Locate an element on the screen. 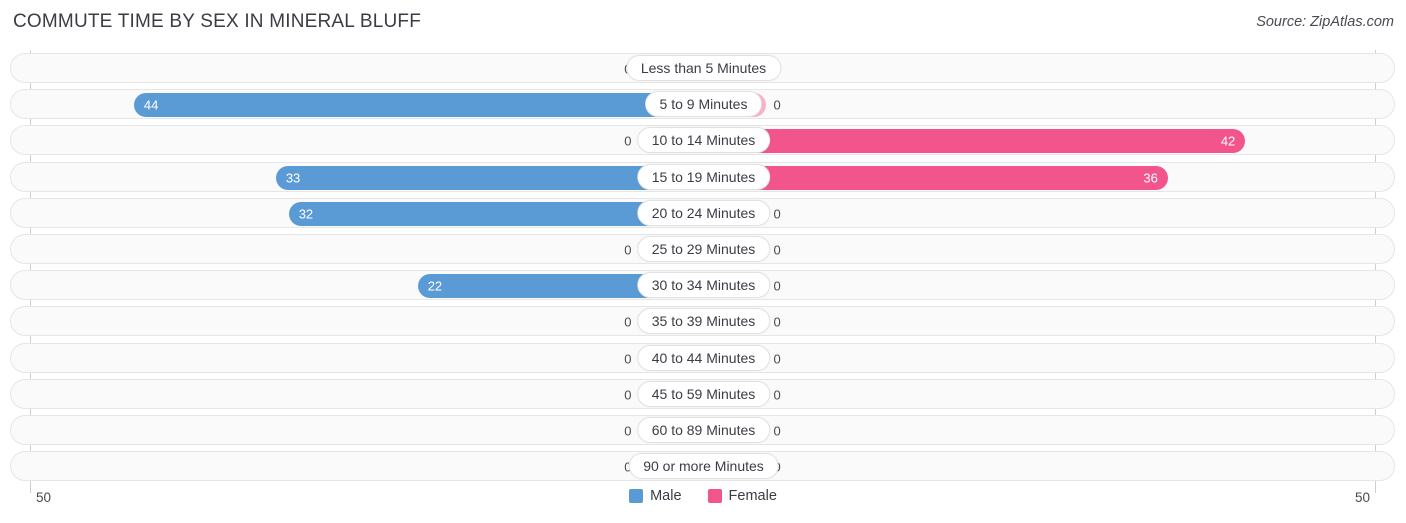 The image size is (1406, 523). table-row: 33 36 15 to 19 Minutes is located at coordinates (702, 176).